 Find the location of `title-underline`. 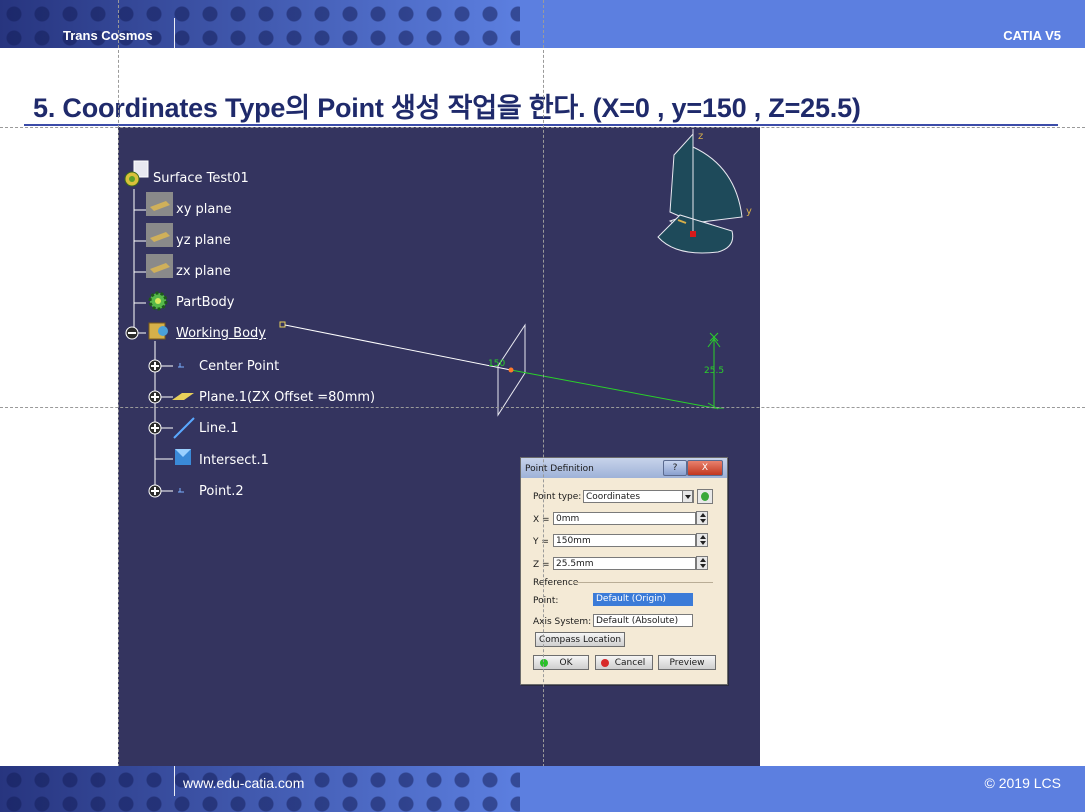

title-underline is located at coordinates (541, 125).